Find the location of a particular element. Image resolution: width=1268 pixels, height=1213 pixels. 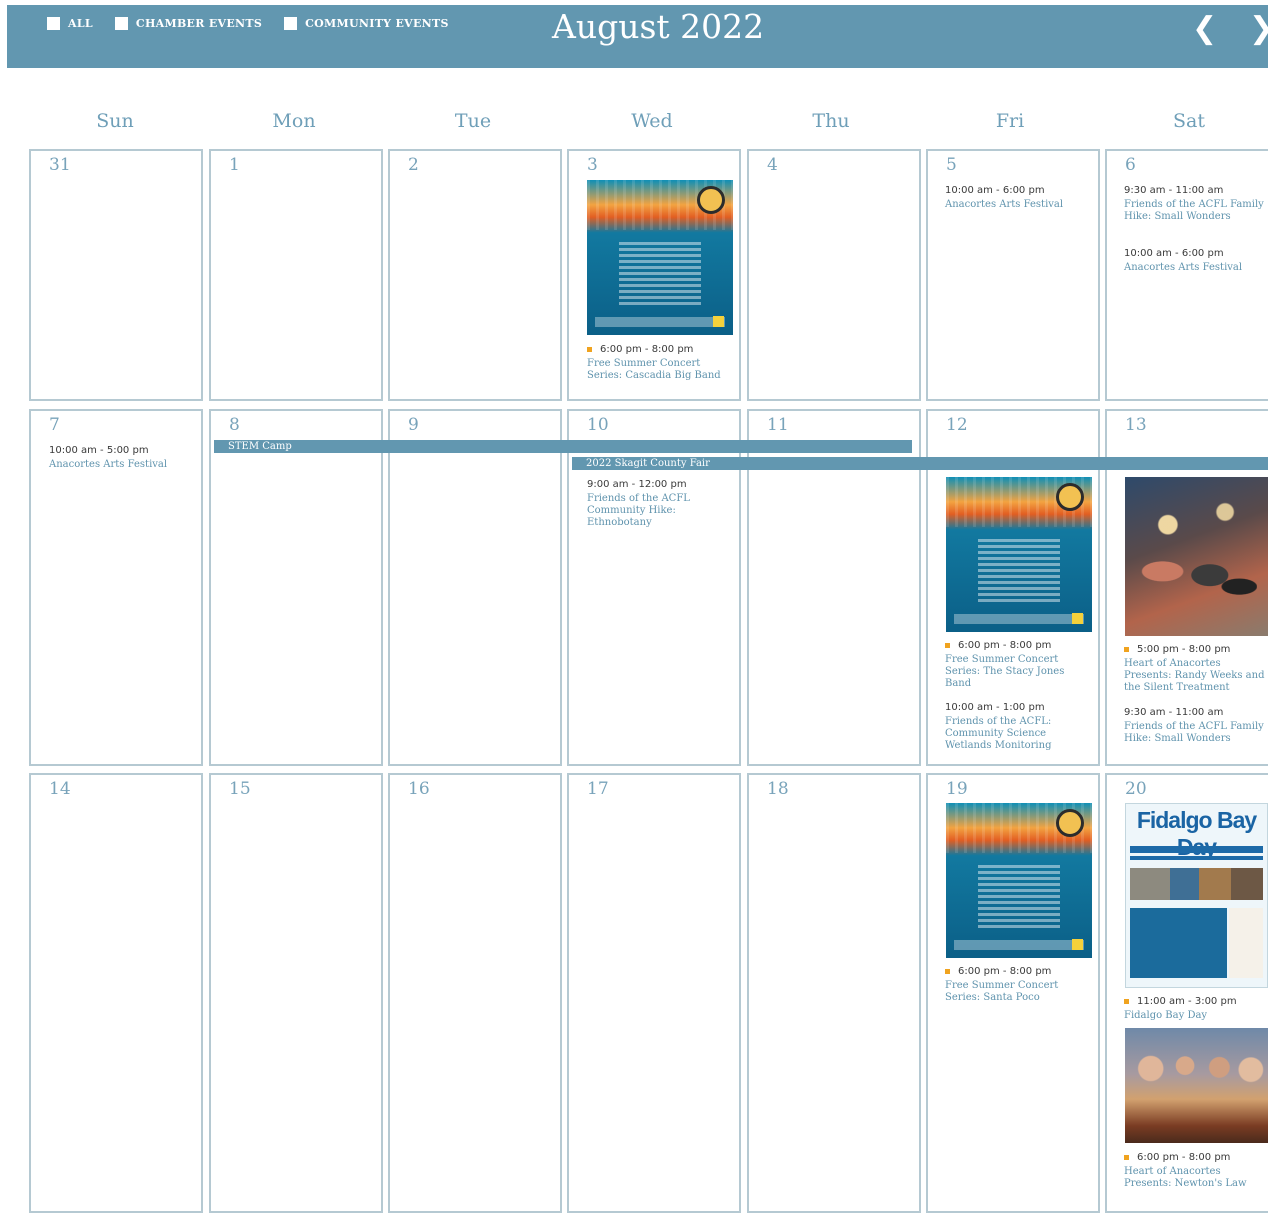

event-title: Free Summer Concert Series: Santa Poco is located at coordinates (1017, 992).